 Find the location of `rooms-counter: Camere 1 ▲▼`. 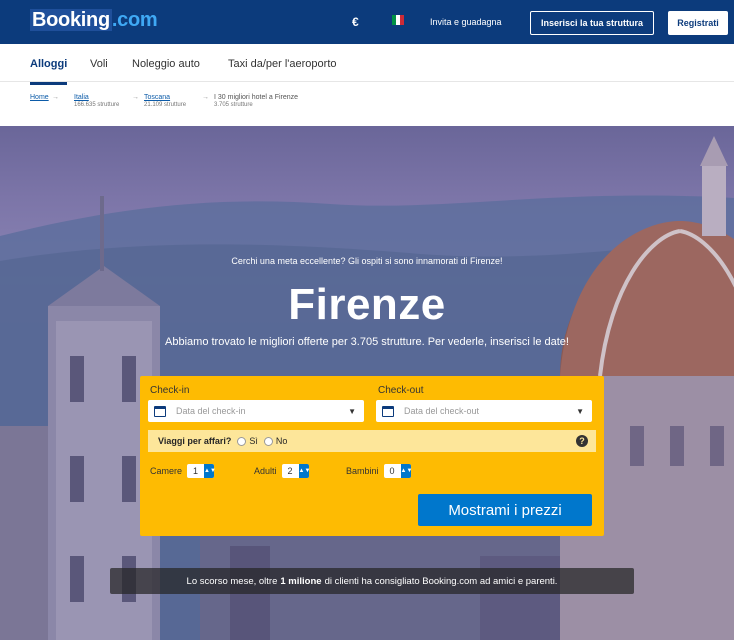

rooms-counter: Camere 1 ▲▼ is located at coordinates (183, 471).